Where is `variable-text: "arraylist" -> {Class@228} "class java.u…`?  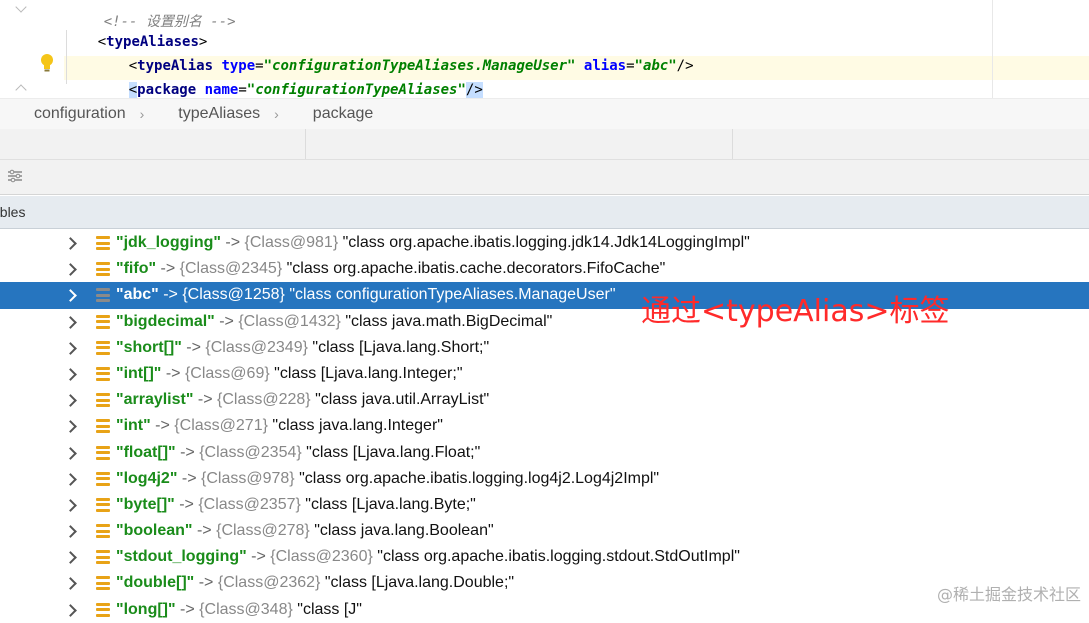
variable-text: "arraylist" -> {Class@228} "class java.u… is located at coordinates (302, 400).